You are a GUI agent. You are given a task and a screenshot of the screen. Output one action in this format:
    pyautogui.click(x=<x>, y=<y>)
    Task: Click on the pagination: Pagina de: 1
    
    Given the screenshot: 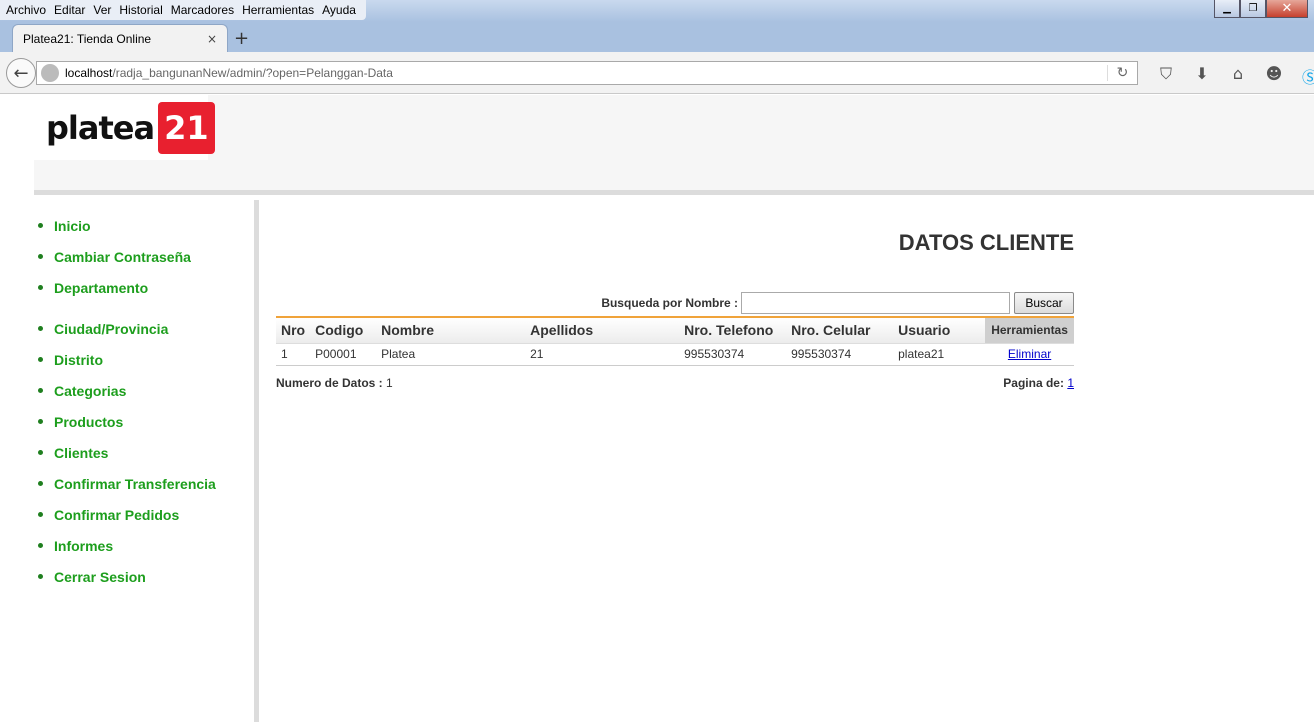 What is the action you would take?
    pyautogui.click(x=1038, y=383)
    